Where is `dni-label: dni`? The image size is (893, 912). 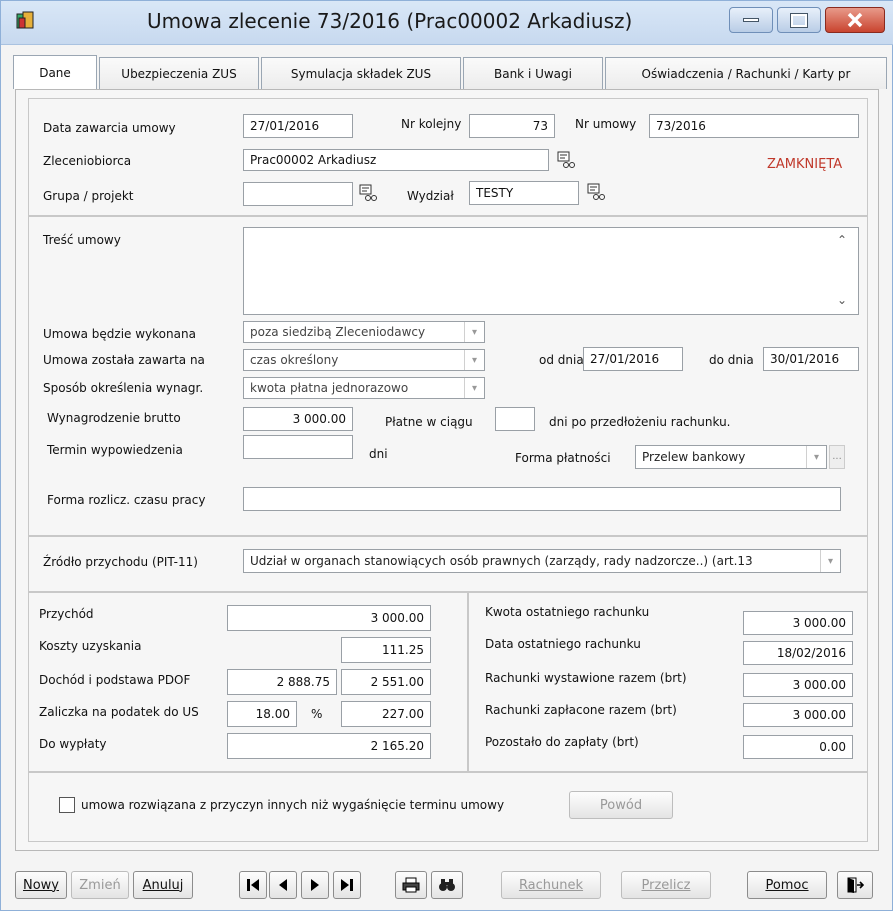 dni-label: dni is located at coordinates (378, 454).